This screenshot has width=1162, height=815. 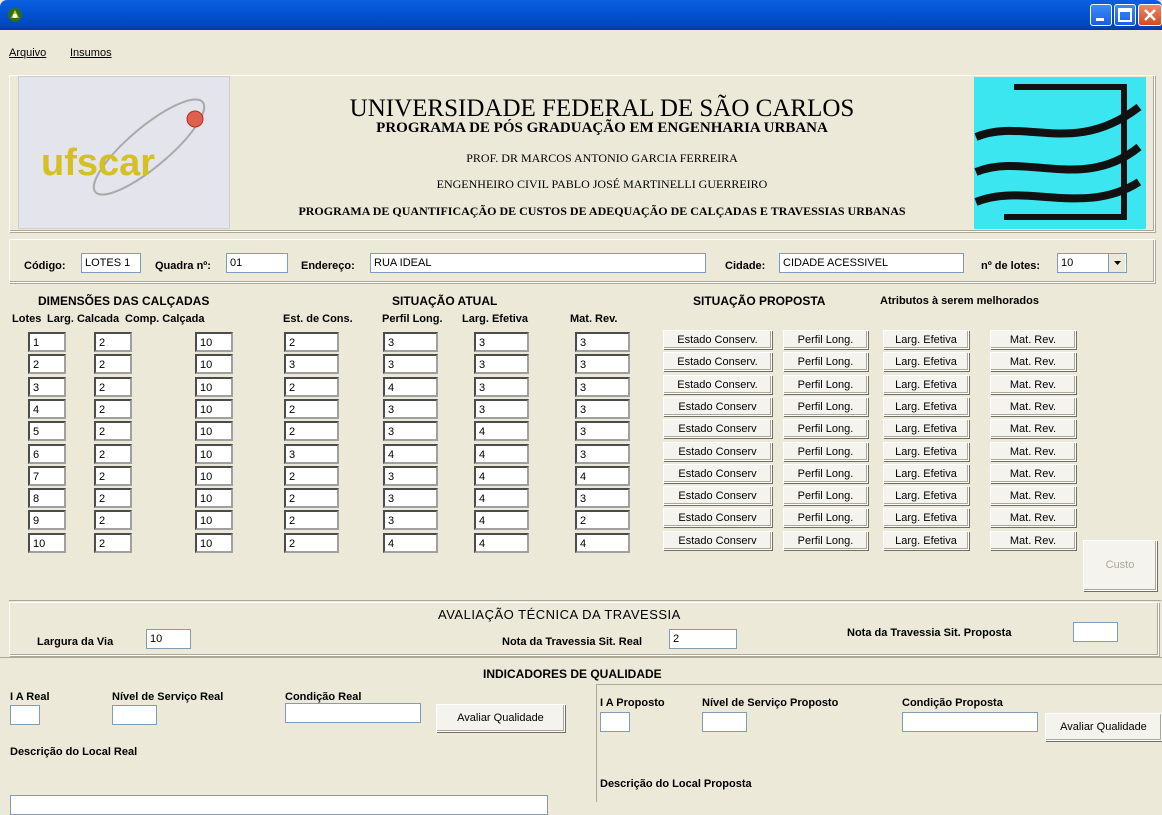 I want to click on lote-input: 2, so click(x=47, y=364).